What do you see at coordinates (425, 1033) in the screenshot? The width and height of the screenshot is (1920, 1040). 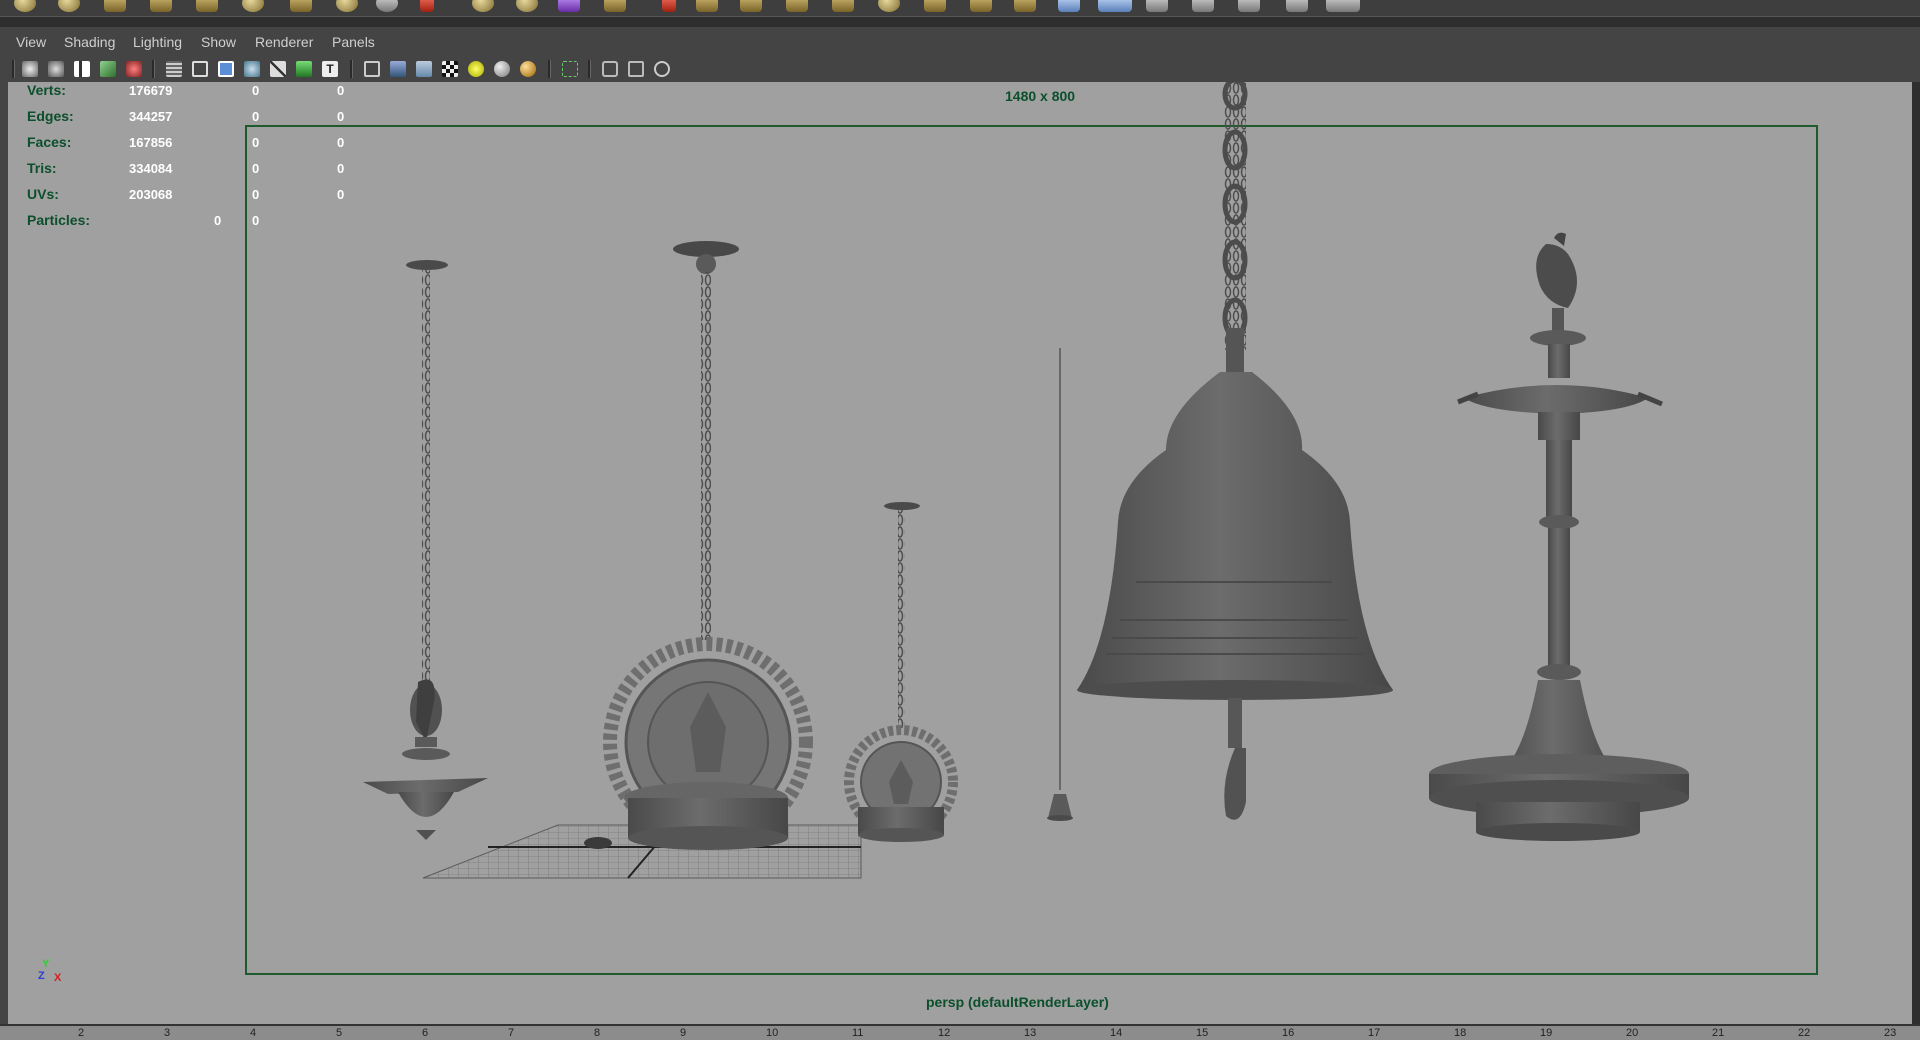 I see `time-tick: 6` at bounding box center [425, 1033].